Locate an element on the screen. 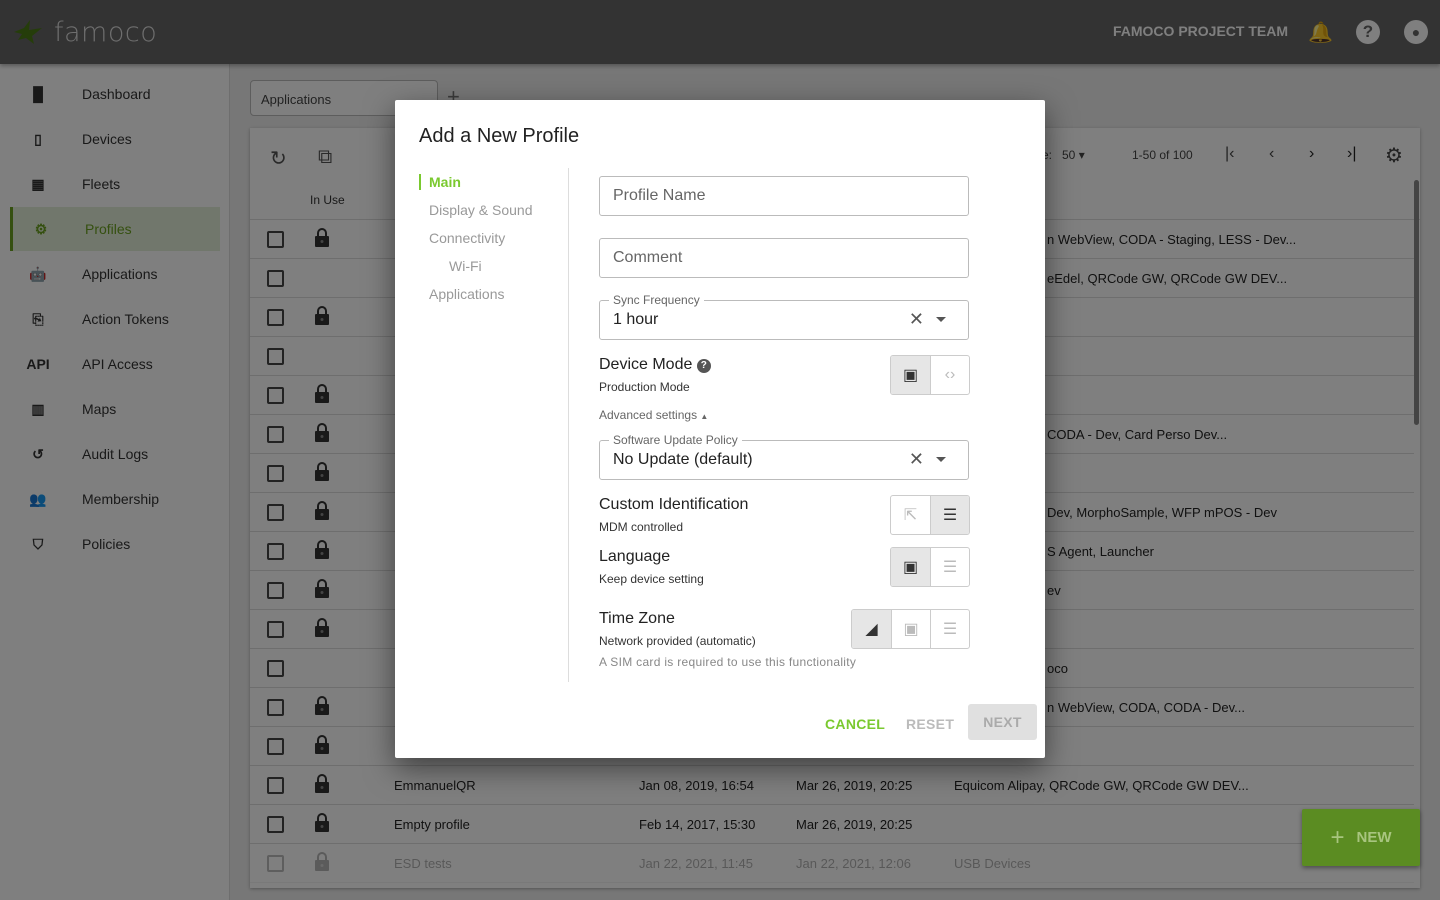  nav-divider is located at coordinates (568, 425).